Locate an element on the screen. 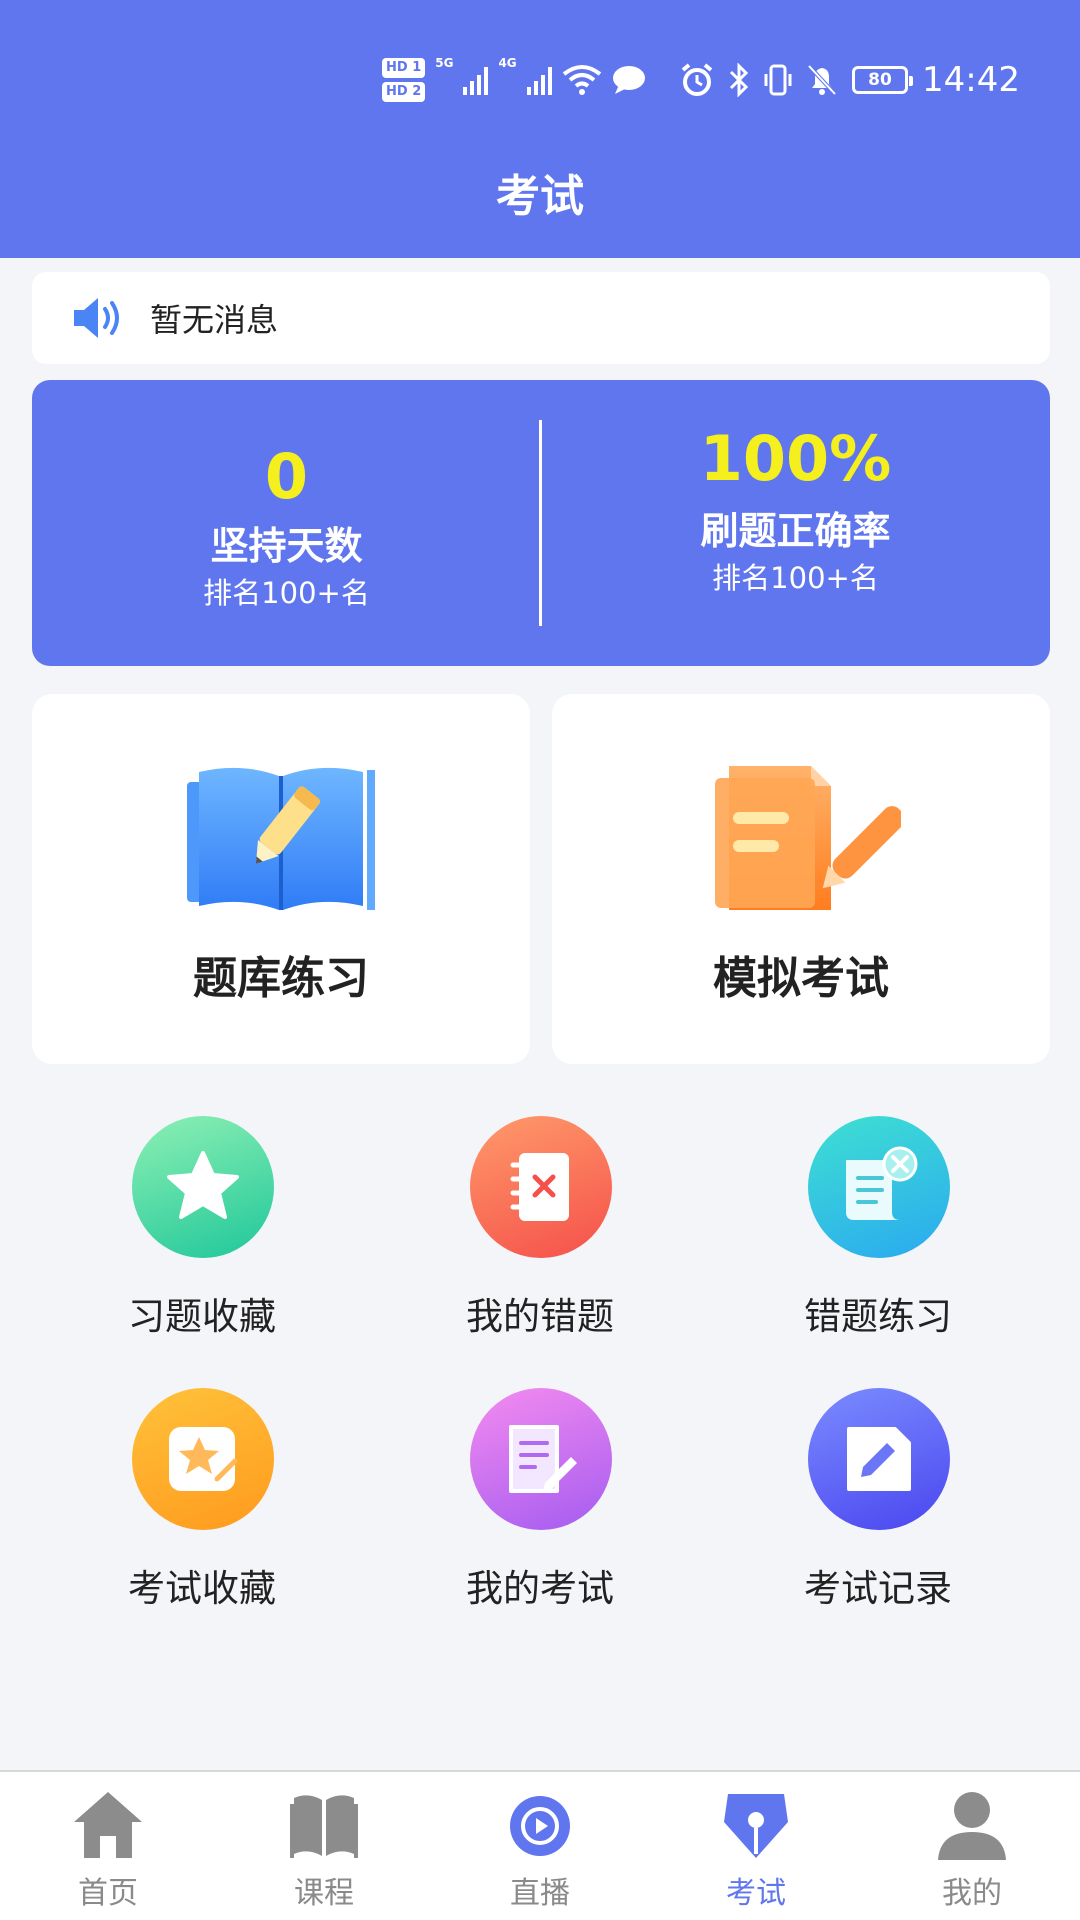 Image resolution: width=1080 pixels, height=1920 pixels. nav-courses: 课程 is located at coordinates (324, 1846).